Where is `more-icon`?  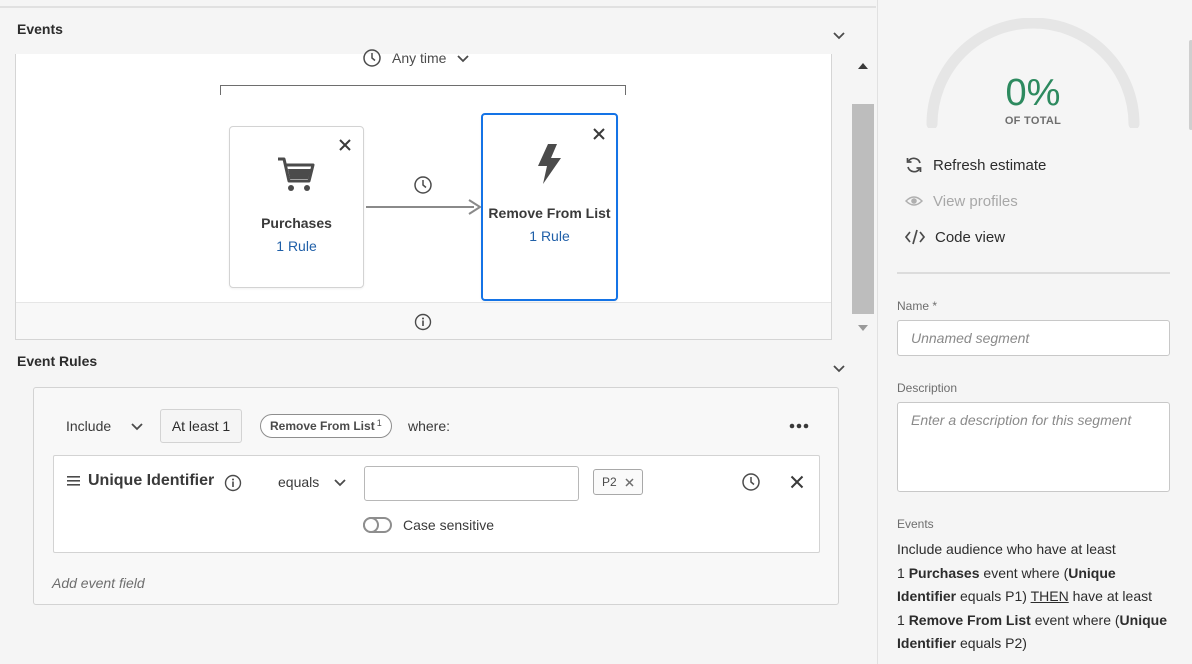
more-icon is located at coordinates (799, 426).